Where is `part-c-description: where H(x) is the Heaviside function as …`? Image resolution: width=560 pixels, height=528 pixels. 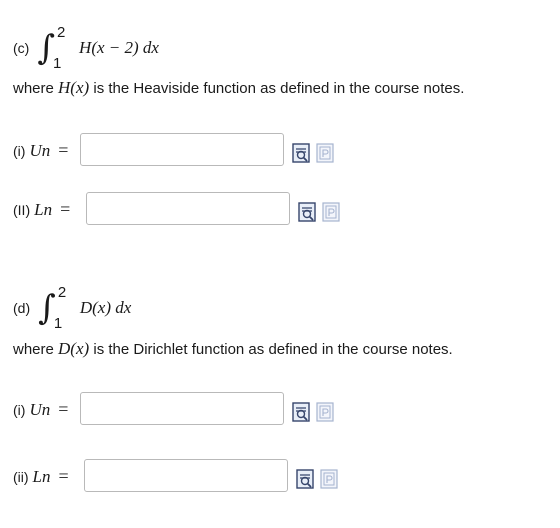 part-c-description: where H(x) is the Heaviside function as … is located at coordinates (238, 88).